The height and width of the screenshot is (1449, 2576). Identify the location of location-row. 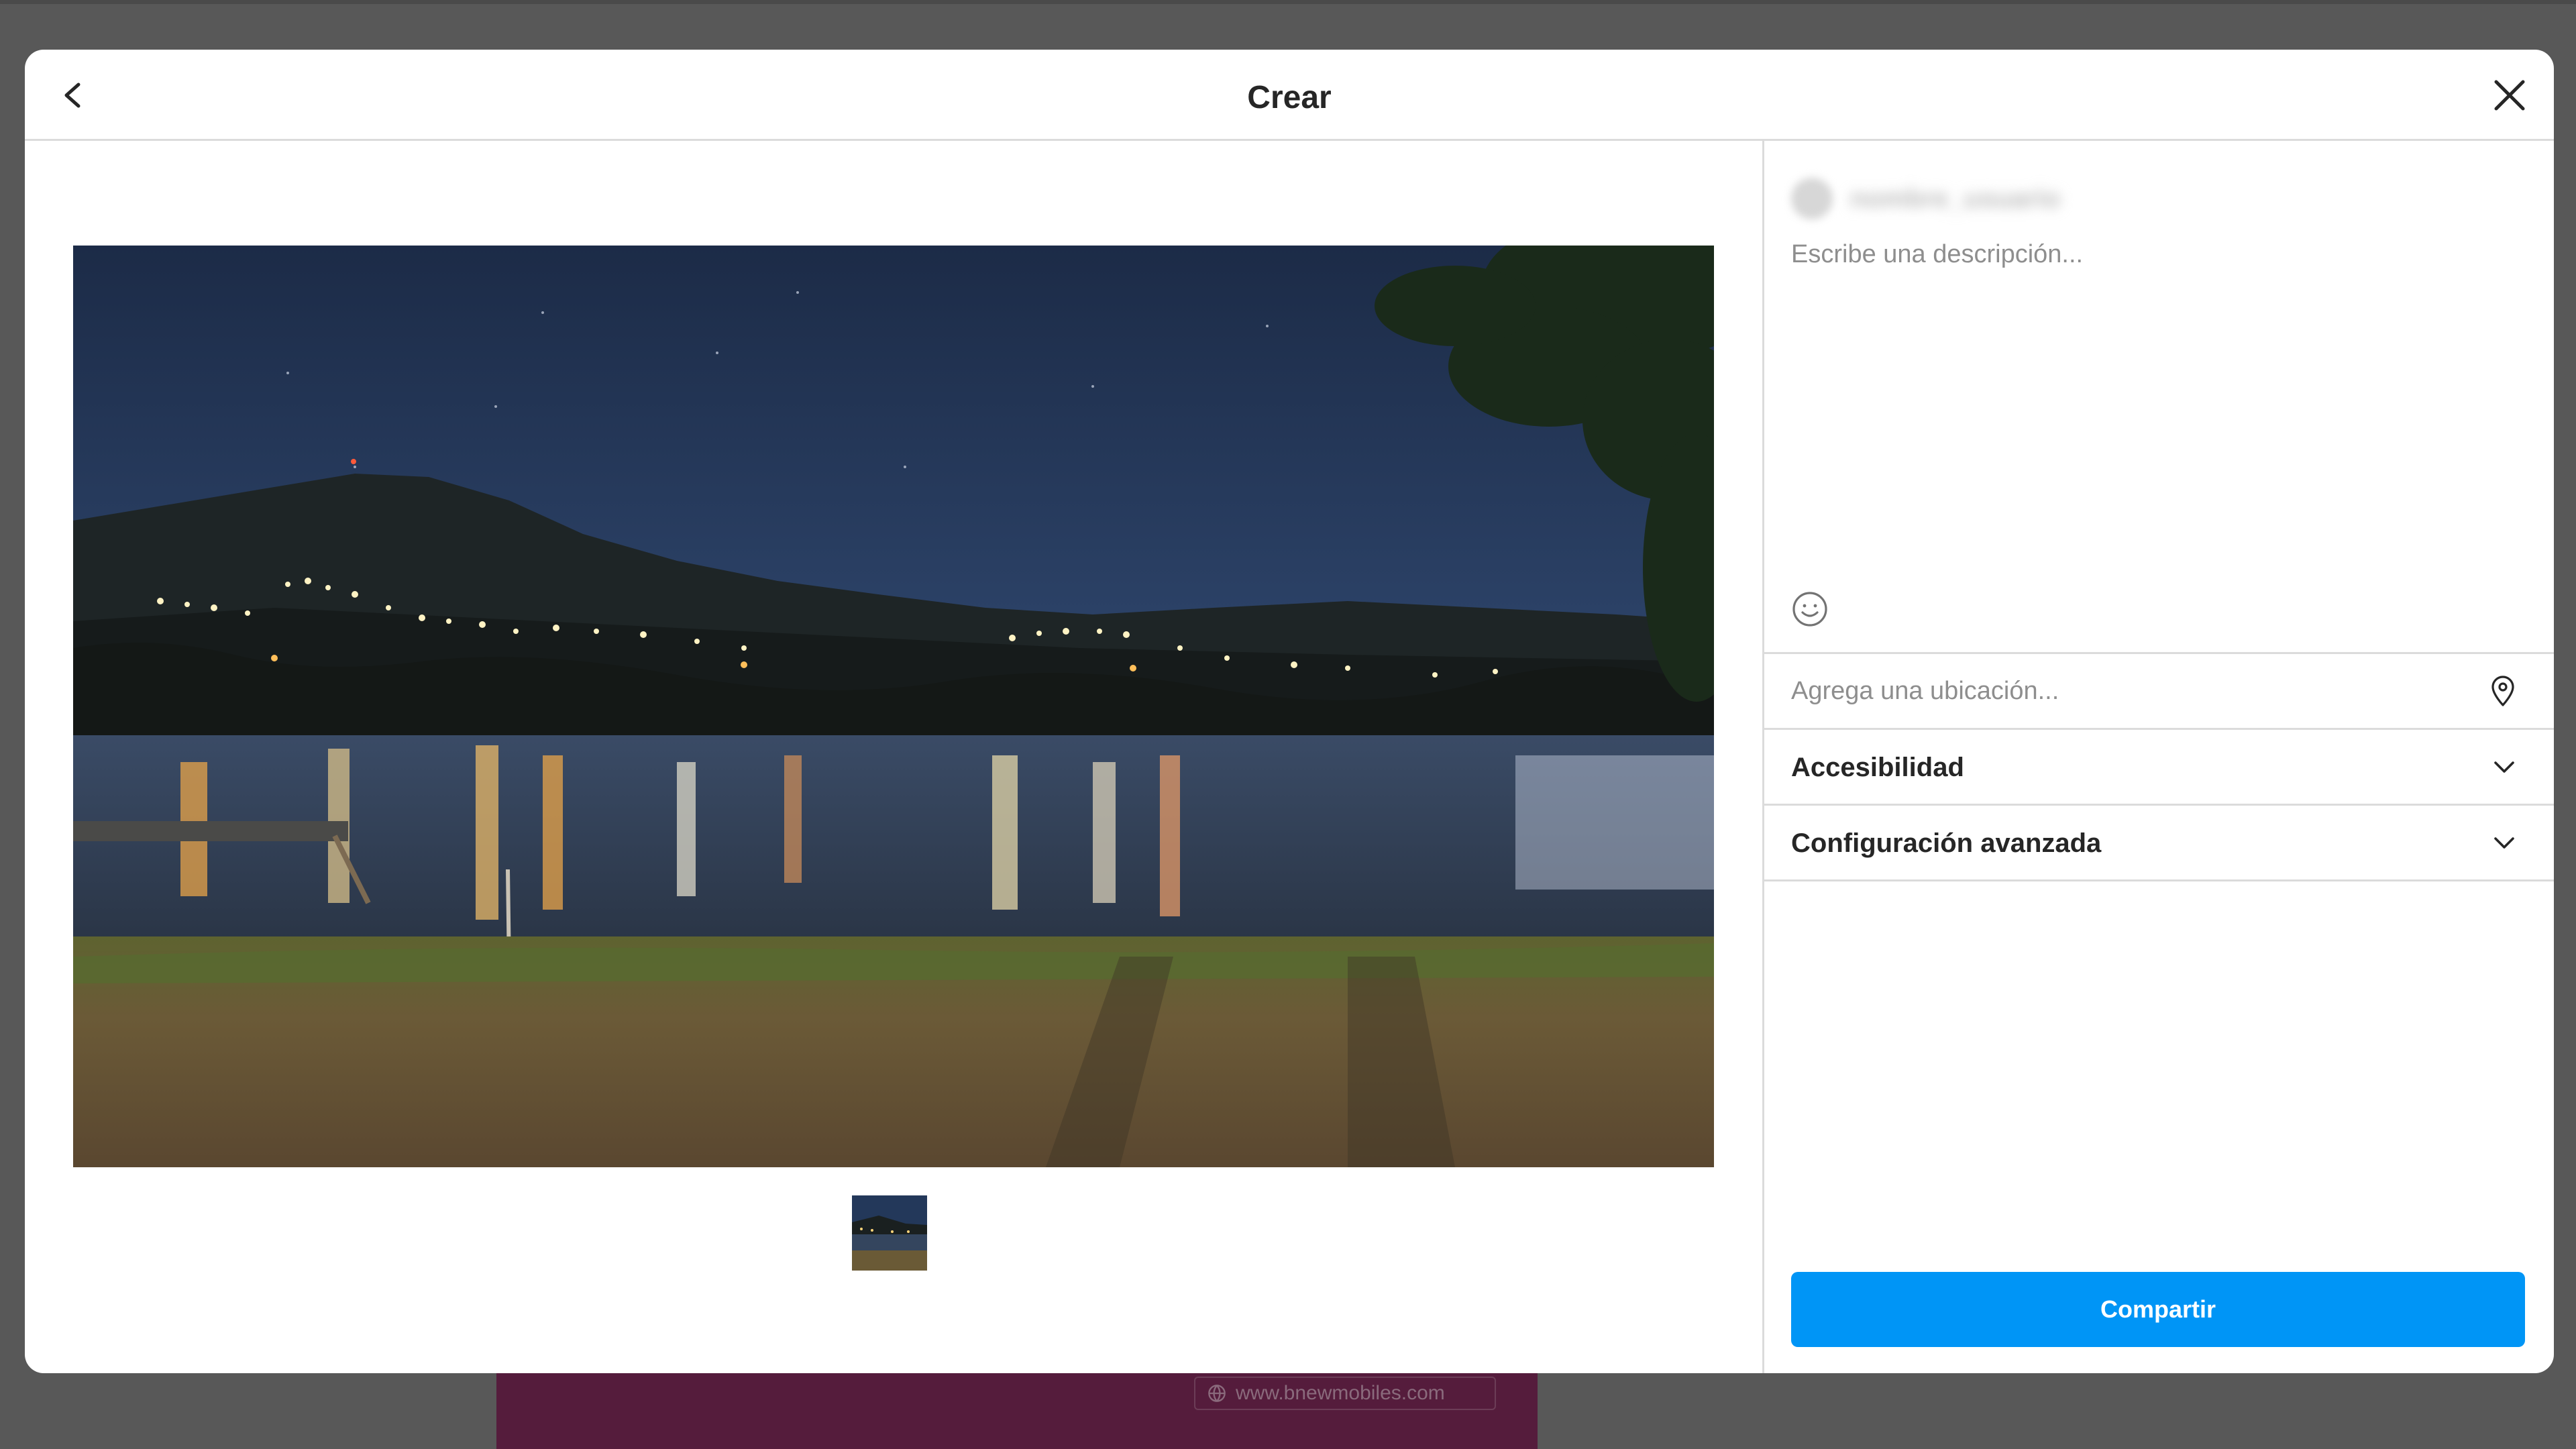
(2159, 690).